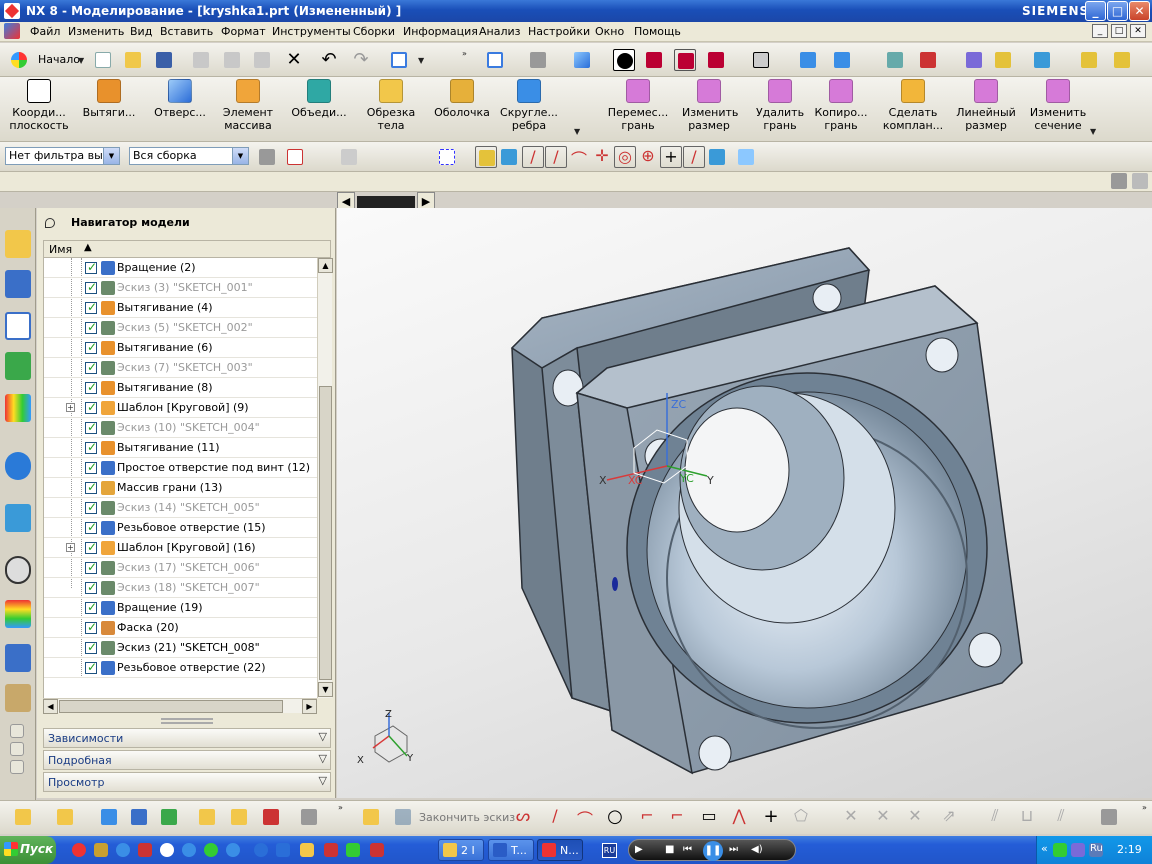 The image size is (1152, 864). Describe the element at coordinates (171, 706) in the screenshot. I see `h-scroll-thumb` at that location.